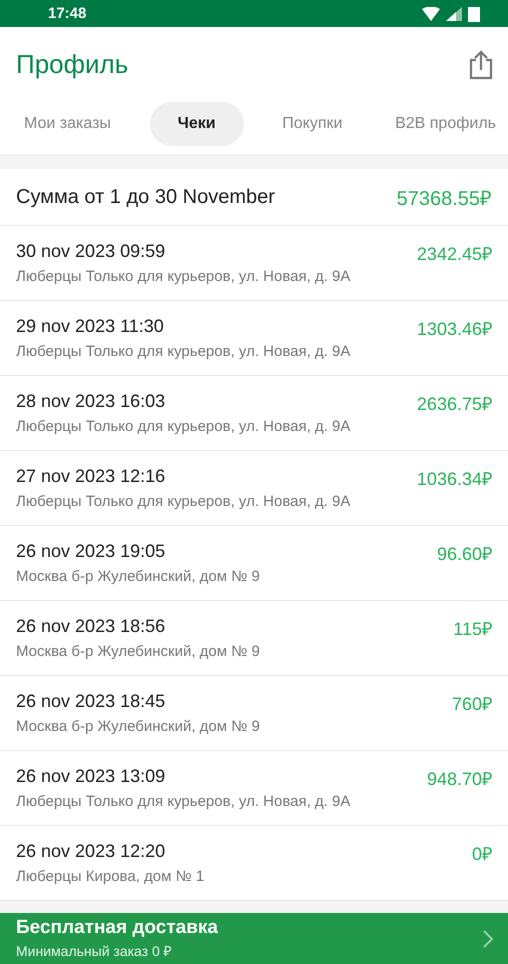 The height and width of the screenshot is (964, 508). What do you see at coordinates (254, 413) in the screenshot?
I see `receipt-row: 28 nov 2023 16:03 2636.75₽ Люберцы Только для курьеров, ул. Новая, д. 9А` at bounding box center [254, 413].